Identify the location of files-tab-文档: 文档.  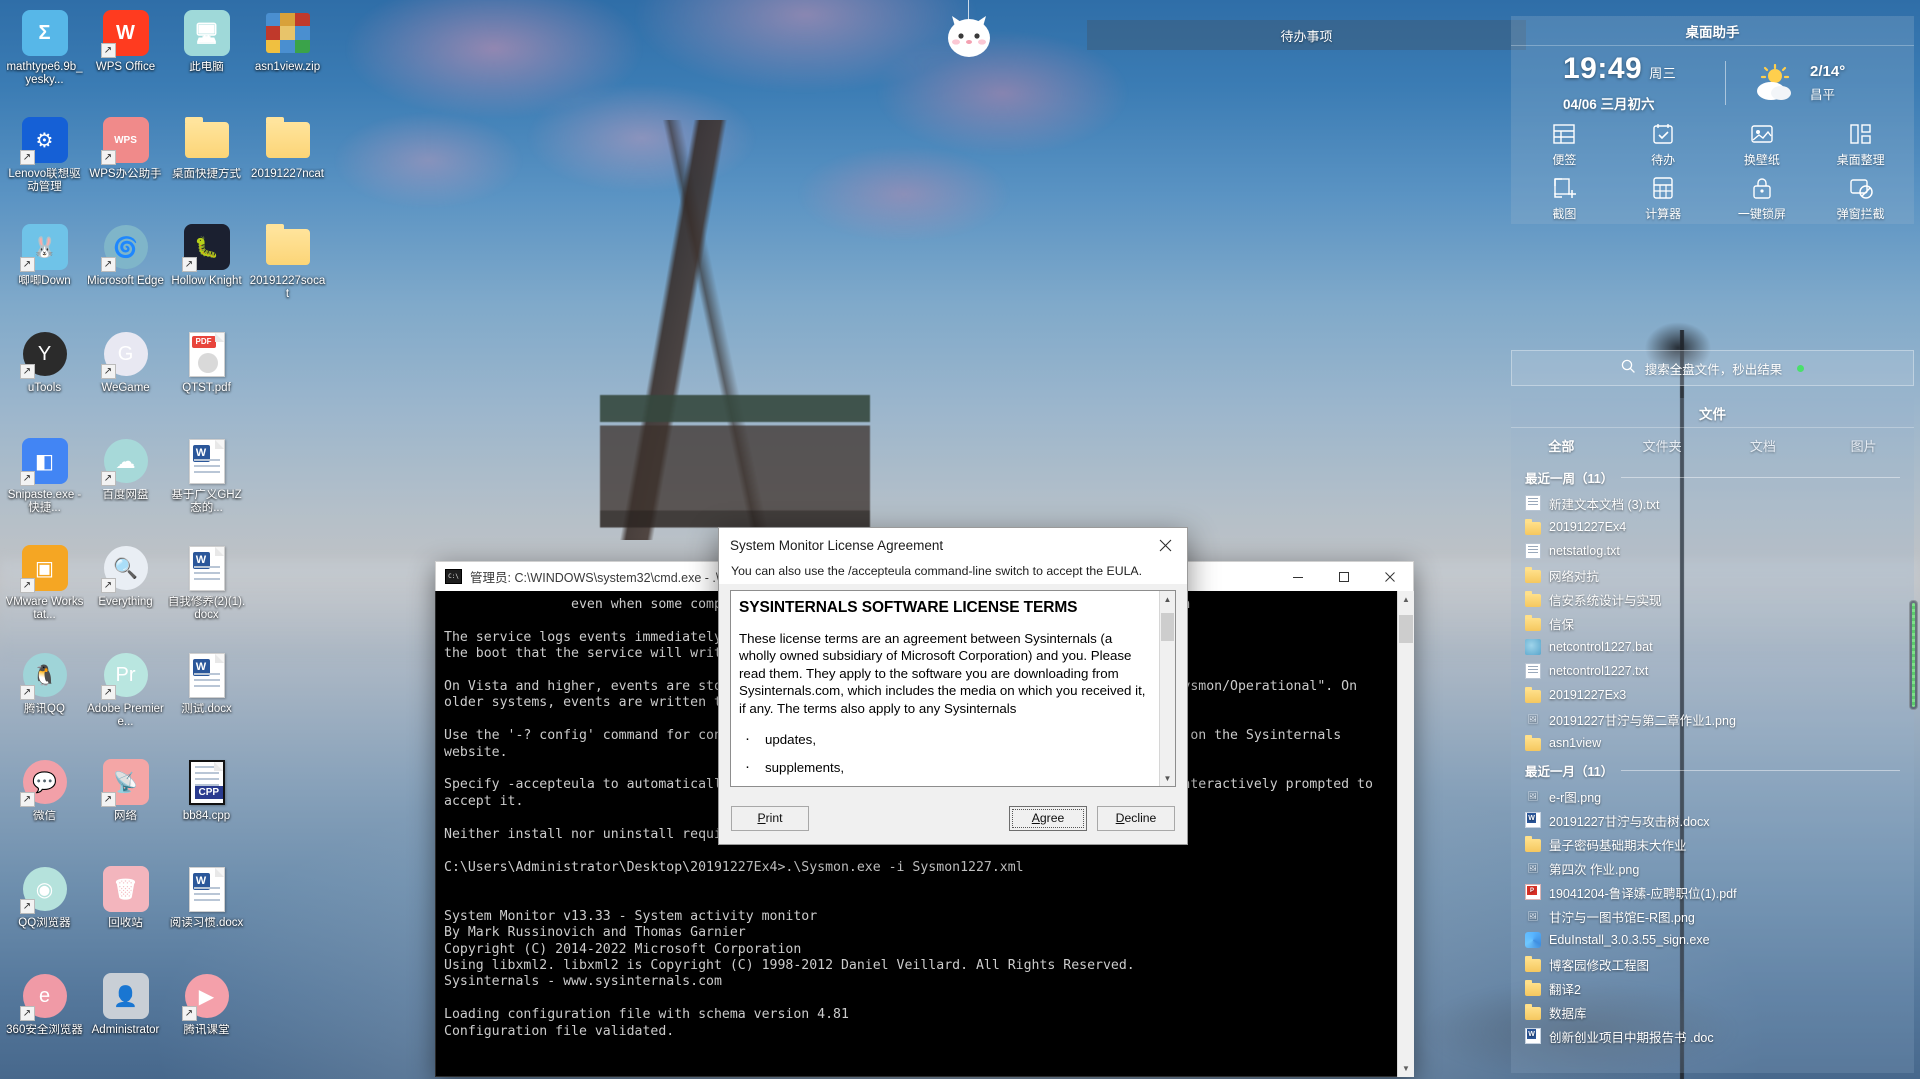
(1763, 445).